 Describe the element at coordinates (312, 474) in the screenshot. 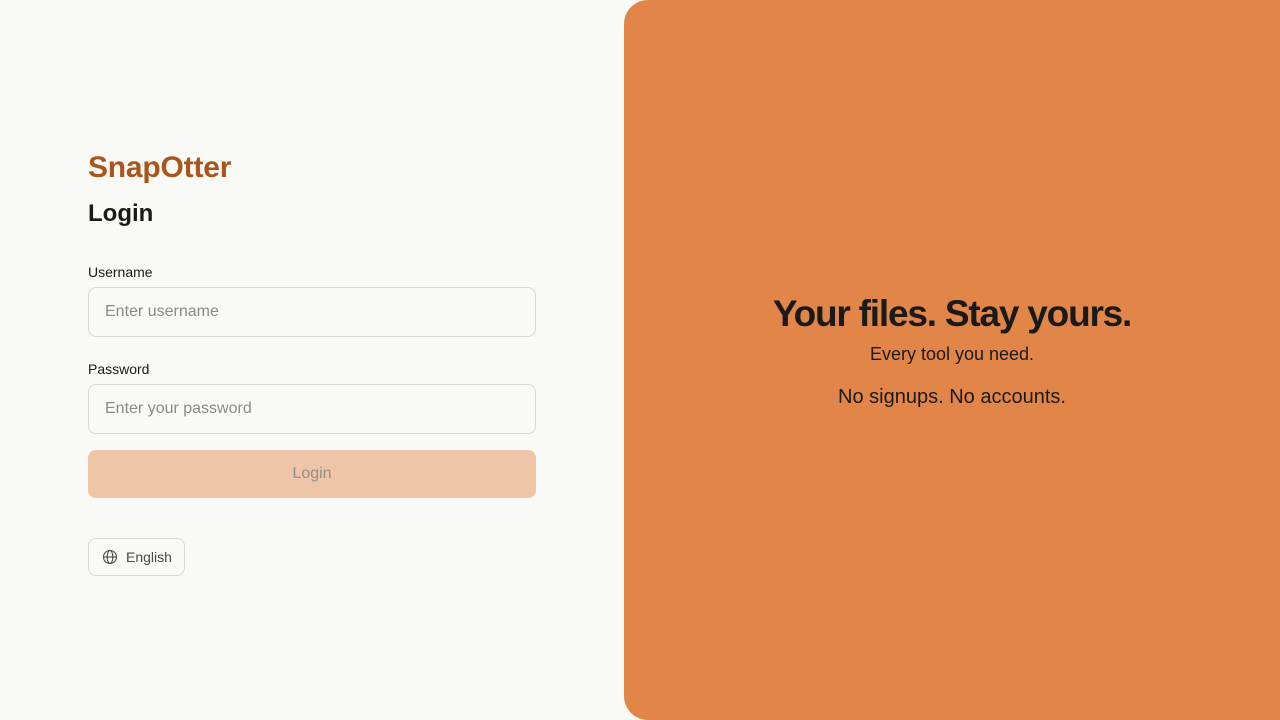

I see `login-button: Login` at that location.